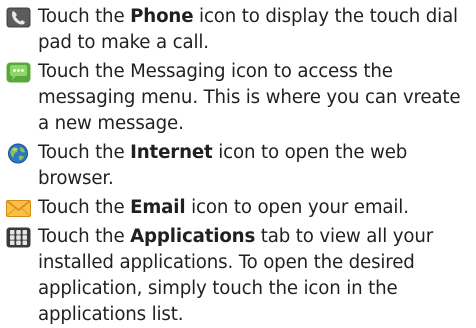  I want to click on instruction-text: Touch the Email icon to open your email., so click(223, 207).